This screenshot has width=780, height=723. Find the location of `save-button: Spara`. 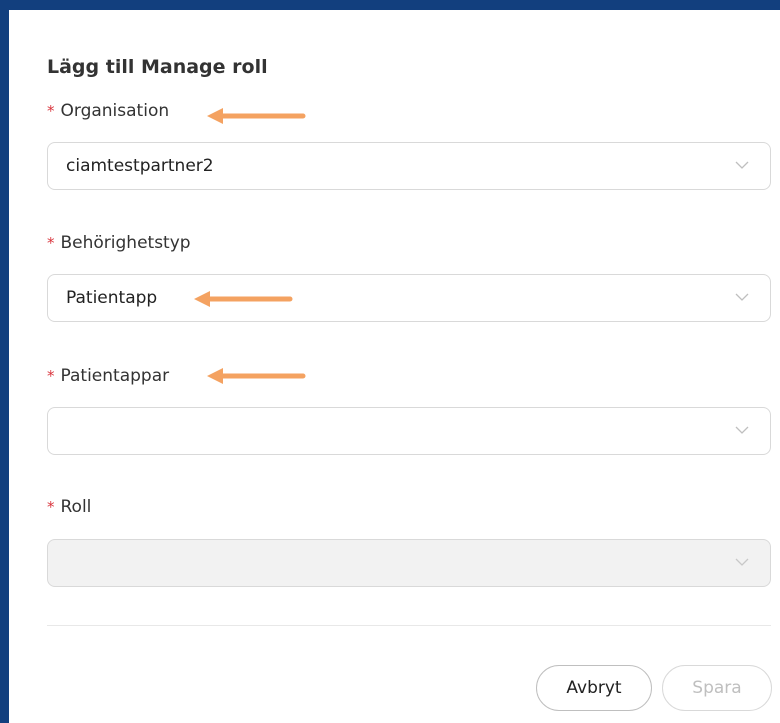

save-button: Spara is located at coordinates (717, 688).